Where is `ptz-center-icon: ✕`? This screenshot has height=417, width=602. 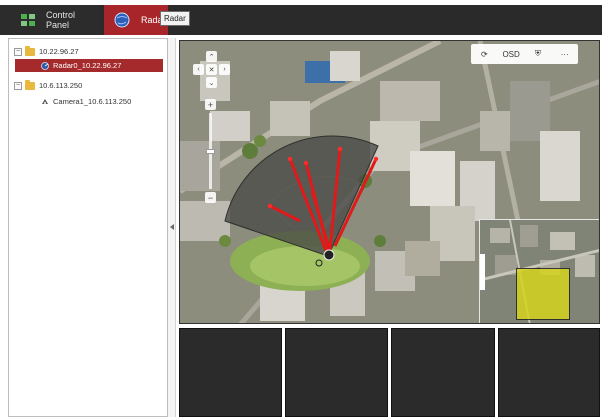 ptz-center-icon: ✕ is located at coordinates (211, 69).